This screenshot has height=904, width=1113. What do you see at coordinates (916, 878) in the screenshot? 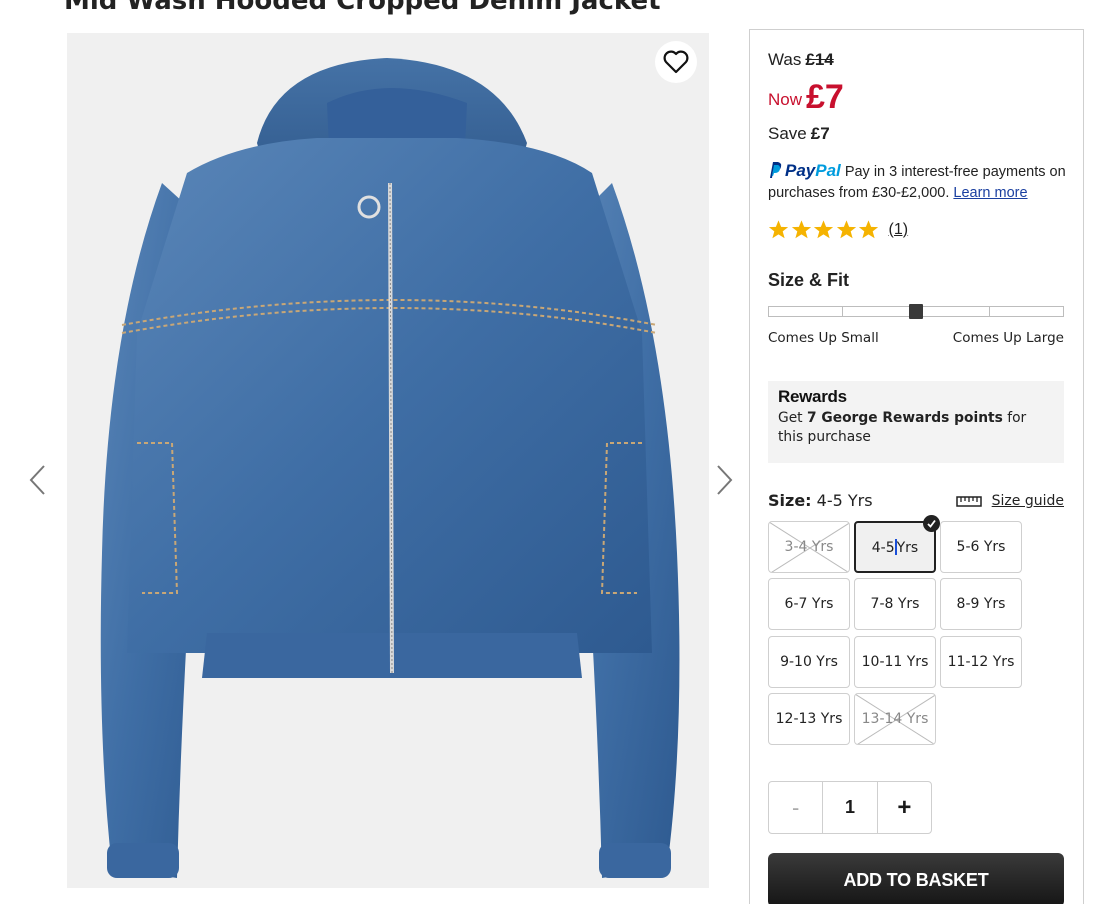
I see `add-to-basket-button: ADD TO BASKET` at bounding box center [916, 878].